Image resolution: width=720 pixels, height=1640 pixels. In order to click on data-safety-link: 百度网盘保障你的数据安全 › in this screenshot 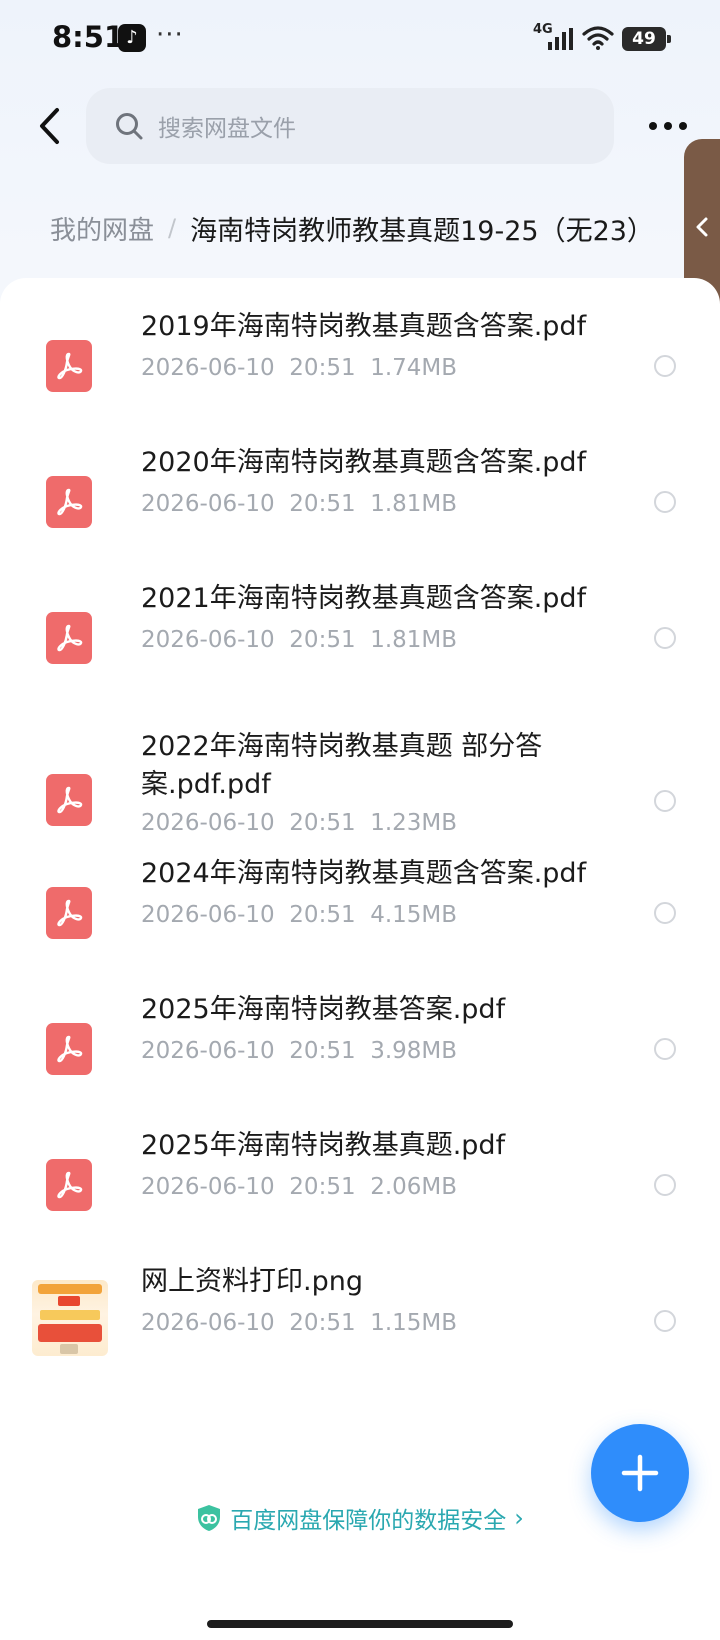, I will do `click(360, 1518)`.